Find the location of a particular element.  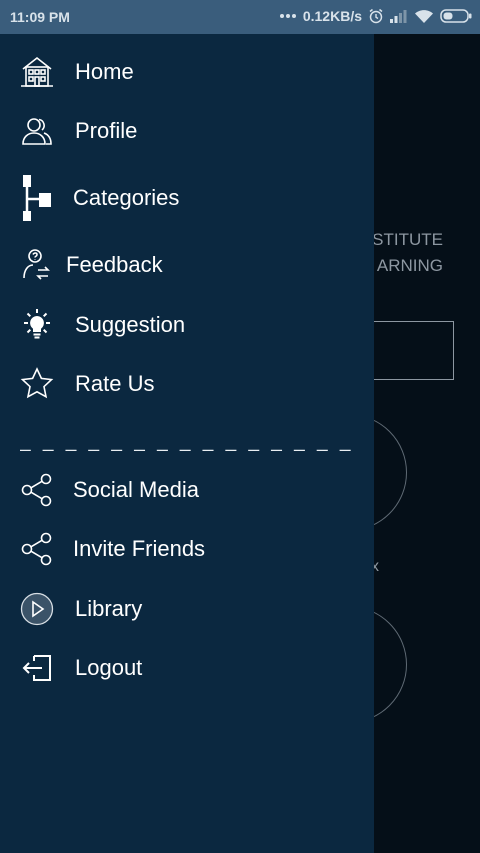

menu-label-feedback: Feedback is located at coordinates (114, 264).